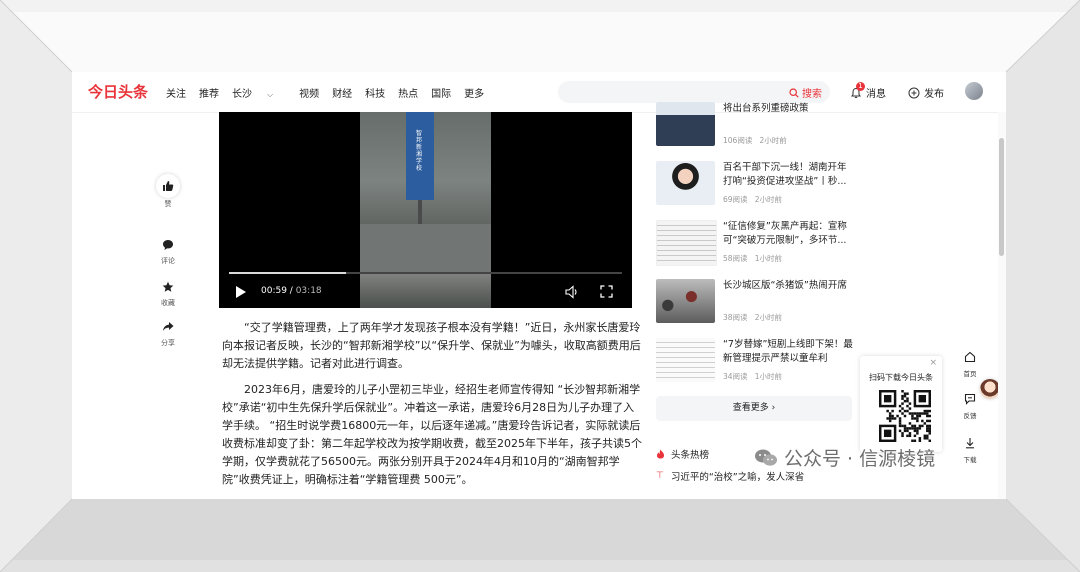 This screenshot has width=1080, height=572. I want to click on search-button: 搜索, so click(805, 92).